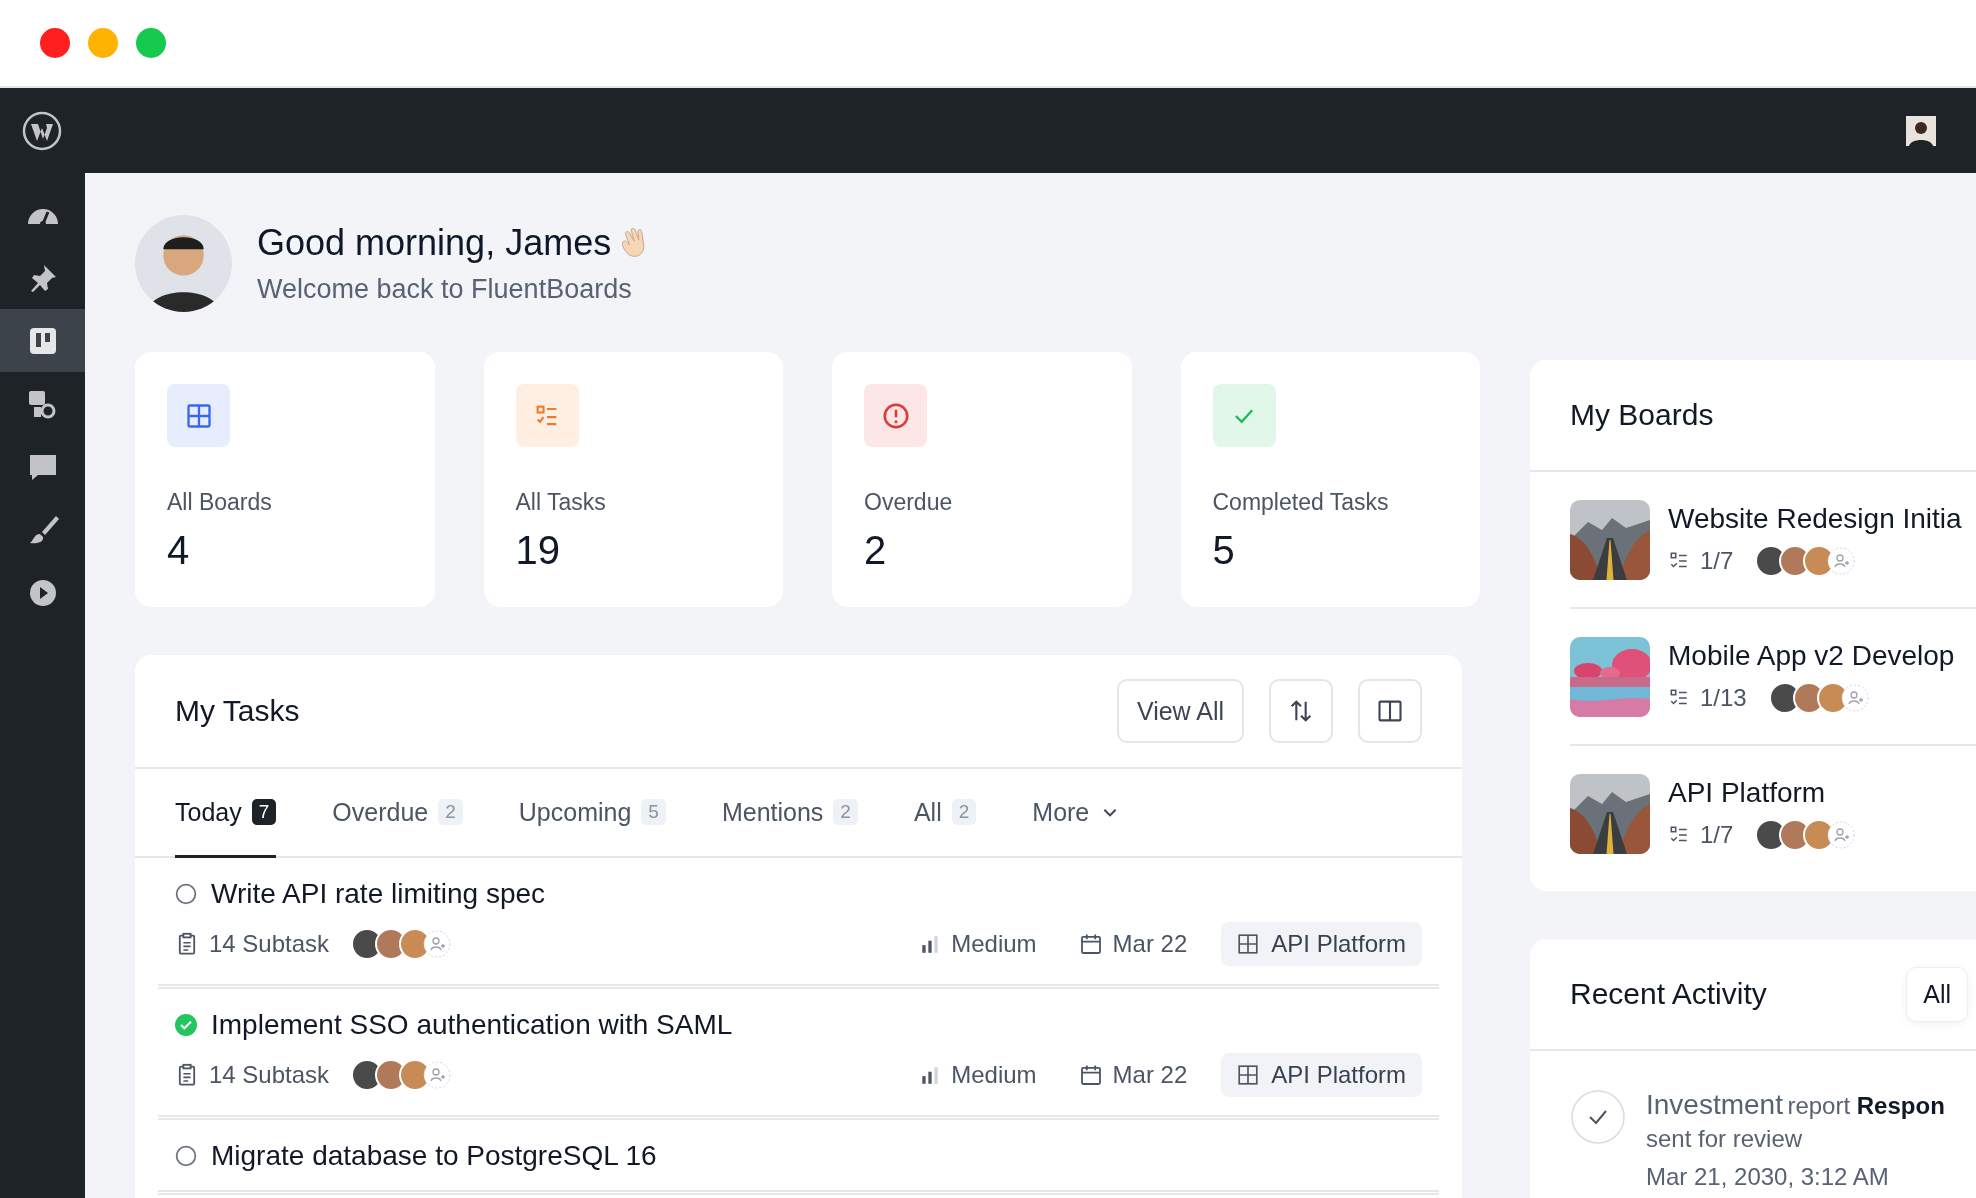 The width and height of the screenshot is (1976, 1198). Describe the element at coordinates (1301, 502) in the screenshot. I see `stat-label: Completed Tasks` at that location.